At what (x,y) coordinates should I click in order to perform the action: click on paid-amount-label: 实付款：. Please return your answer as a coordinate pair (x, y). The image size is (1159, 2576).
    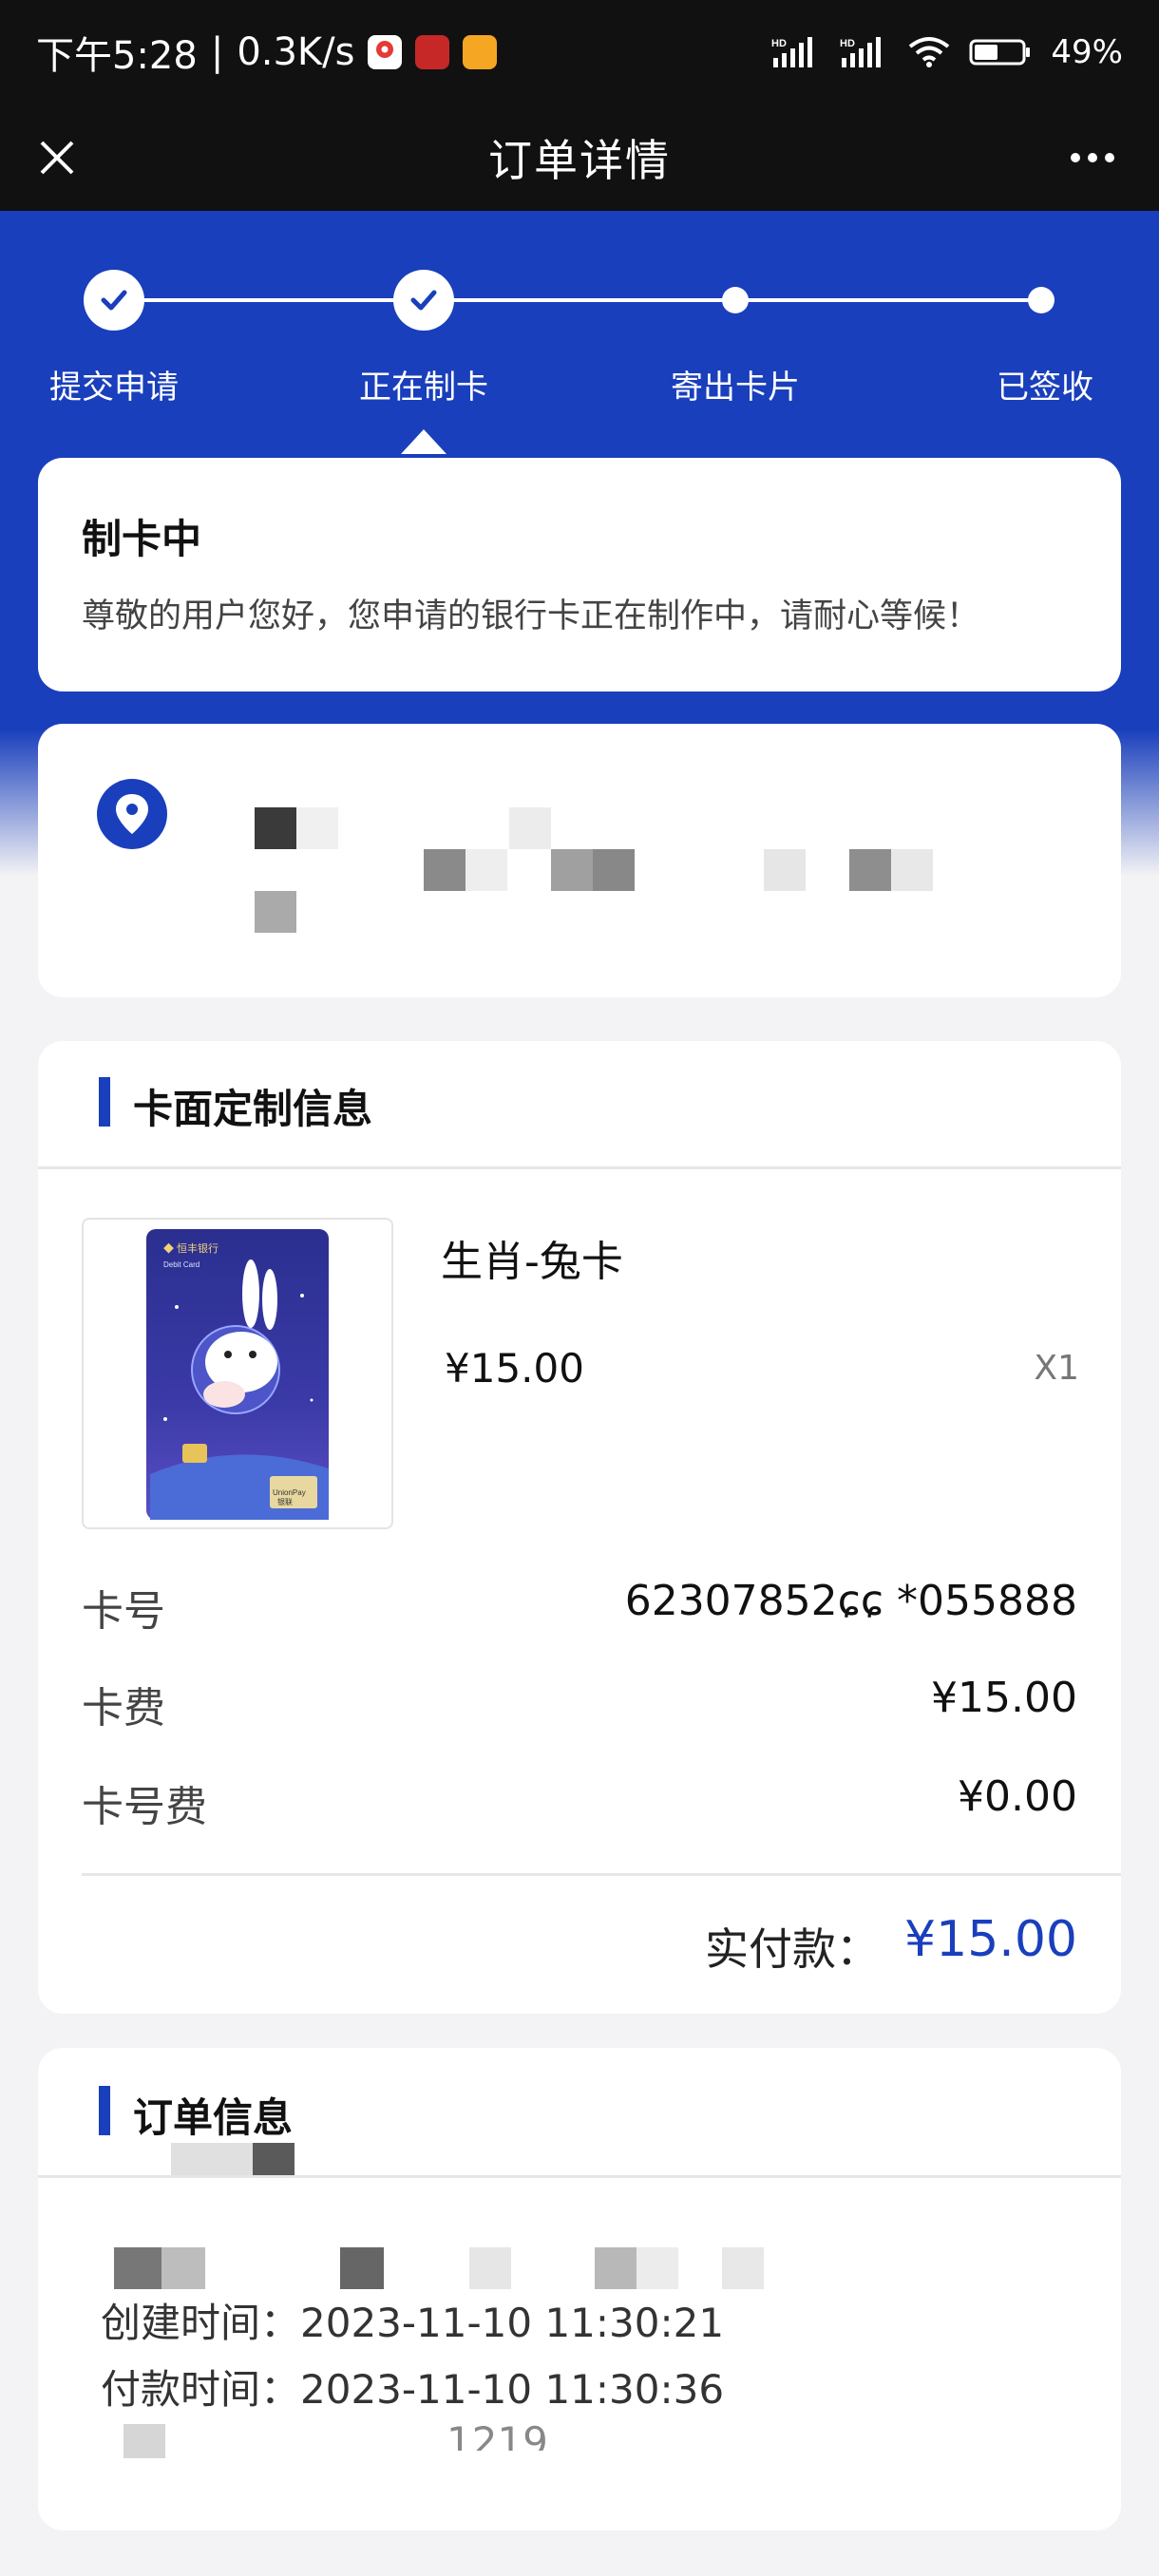
    Looking at the image, I should click on (792, 1949).